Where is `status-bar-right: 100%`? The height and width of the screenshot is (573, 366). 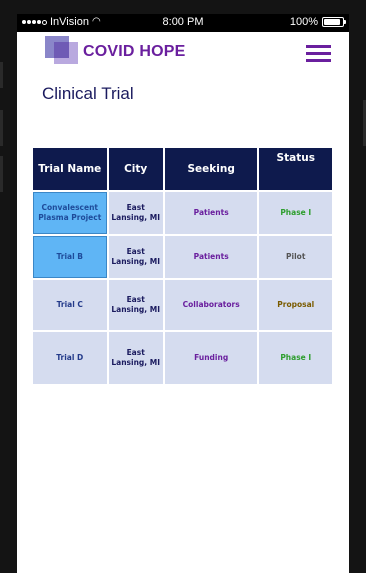 status-bar-right: 100% is located at coordinates (317, 22).